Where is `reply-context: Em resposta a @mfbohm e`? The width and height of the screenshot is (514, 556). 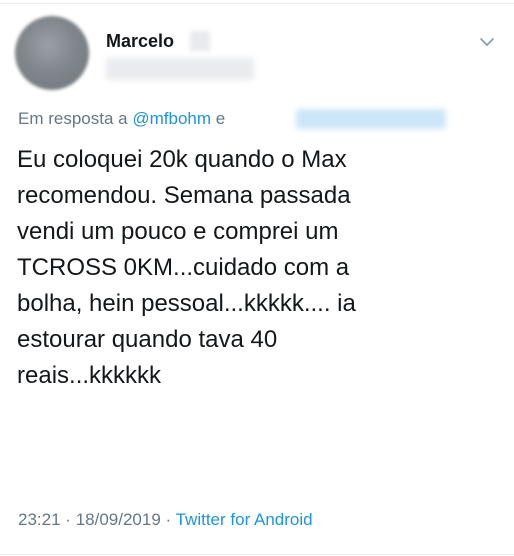
reply-context: Em resposta a @mfbohm e is located at coordinates (121, 119).